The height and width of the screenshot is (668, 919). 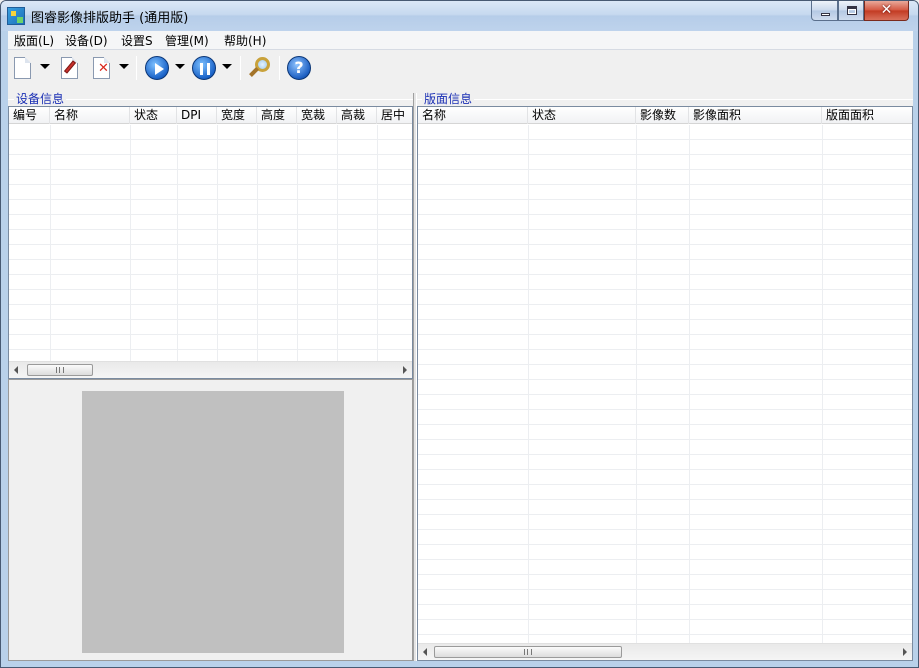 What do you see at coordinates (825, 14) in the screenshot?
I see `minimize-icon` at bounding box center [825, 14].